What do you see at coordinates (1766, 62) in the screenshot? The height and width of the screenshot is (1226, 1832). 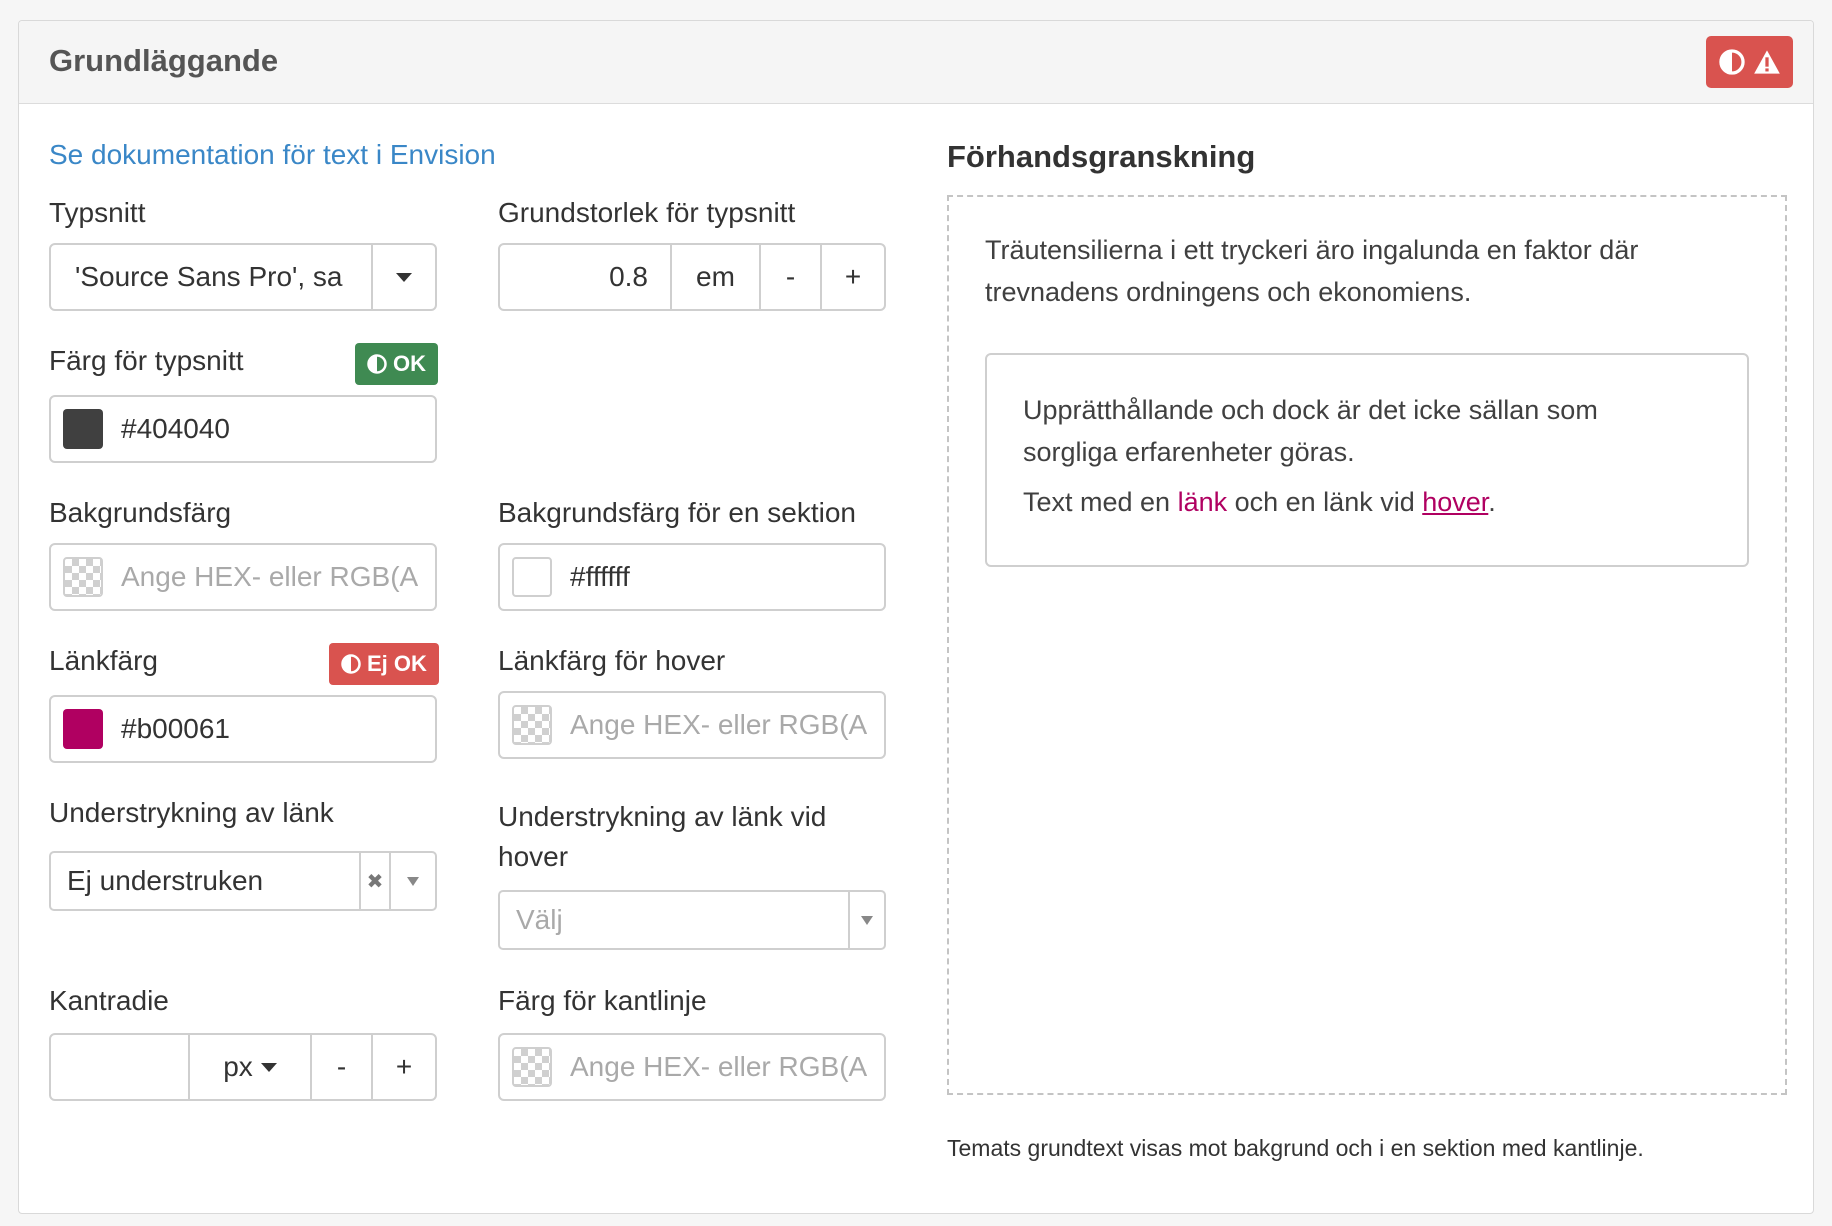 I see `warning-icon` at bounding box center [1766, 62].